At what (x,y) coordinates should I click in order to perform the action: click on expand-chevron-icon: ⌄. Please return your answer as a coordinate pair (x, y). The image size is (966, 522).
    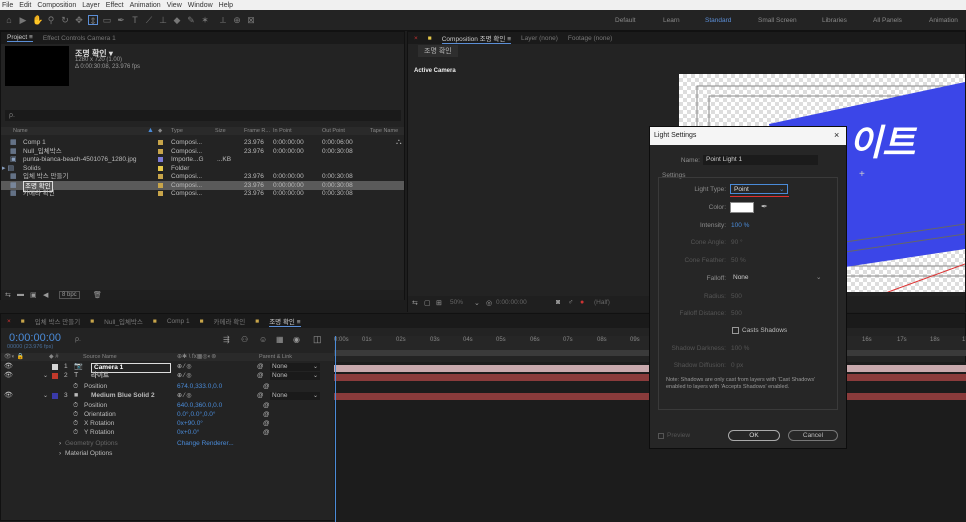
    Looking at the image, I should click on (45, 396).